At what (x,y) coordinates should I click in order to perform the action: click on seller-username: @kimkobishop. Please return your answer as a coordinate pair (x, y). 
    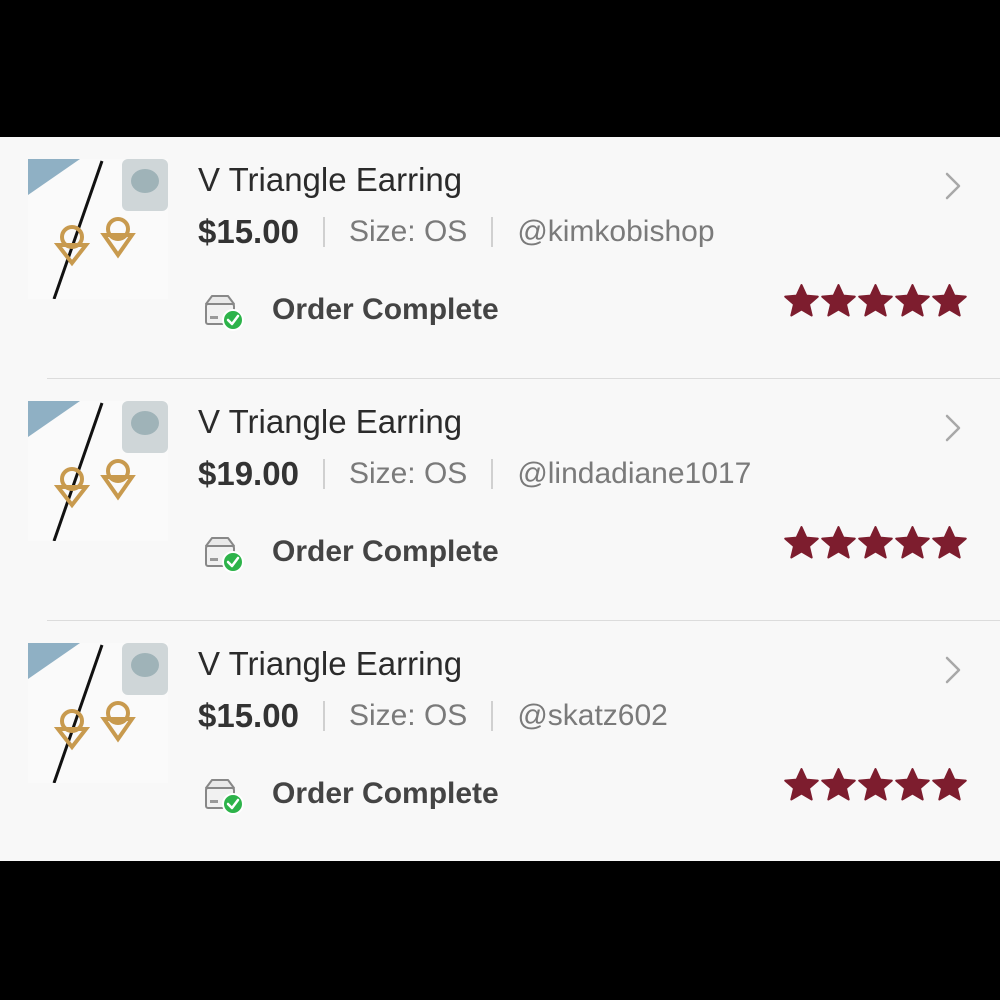
    Looking at the image, I should click on (615, 232).